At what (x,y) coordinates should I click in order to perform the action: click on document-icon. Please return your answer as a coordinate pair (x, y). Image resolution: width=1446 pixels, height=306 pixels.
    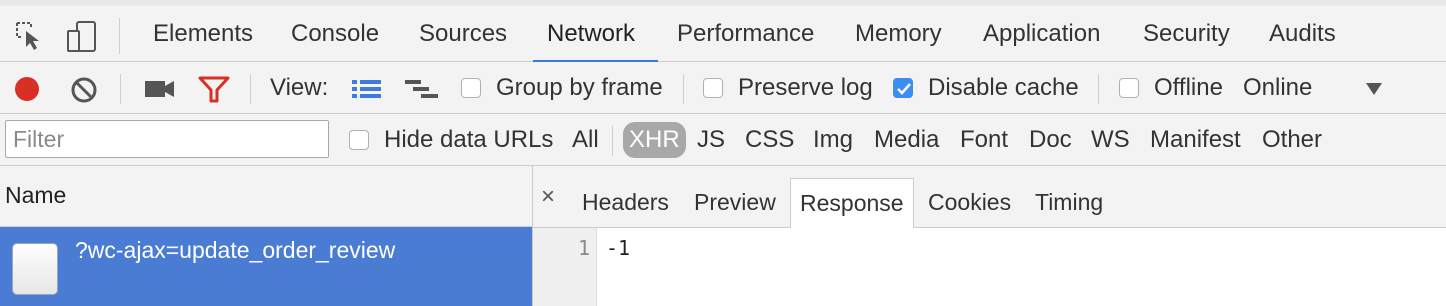
    Looking at the image, I should click on (35, 269).